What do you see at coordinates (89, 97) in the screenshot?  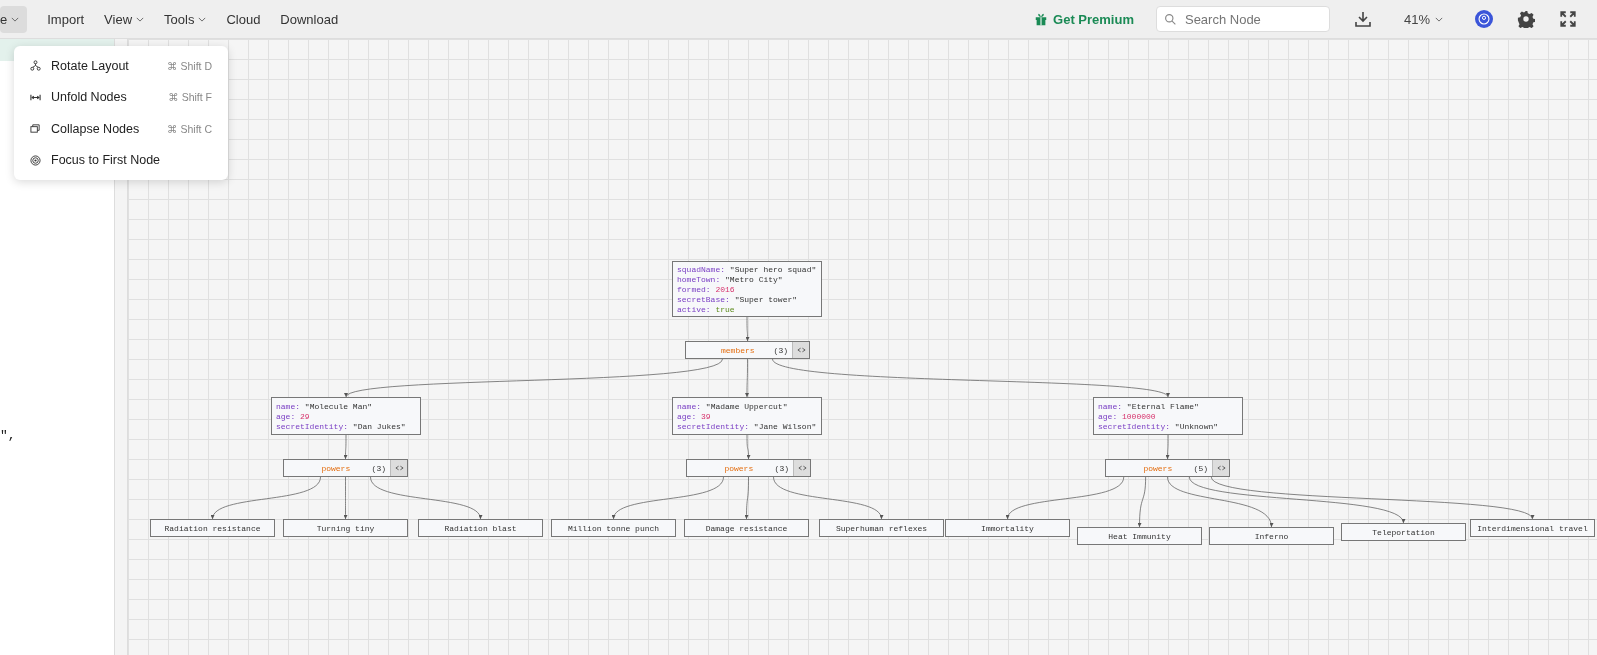 I see `menu-label: Unfold Nodes` at bounding box center [89, 97].